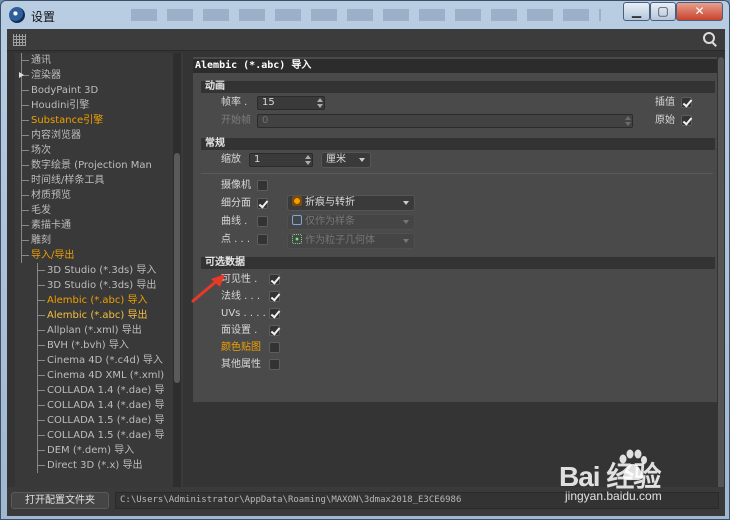 The width and height of the screenshot is (730, 520). Describe the element at coordinates (445, 121) in the screenshot. I see `start-frame-input: 0` at that location.